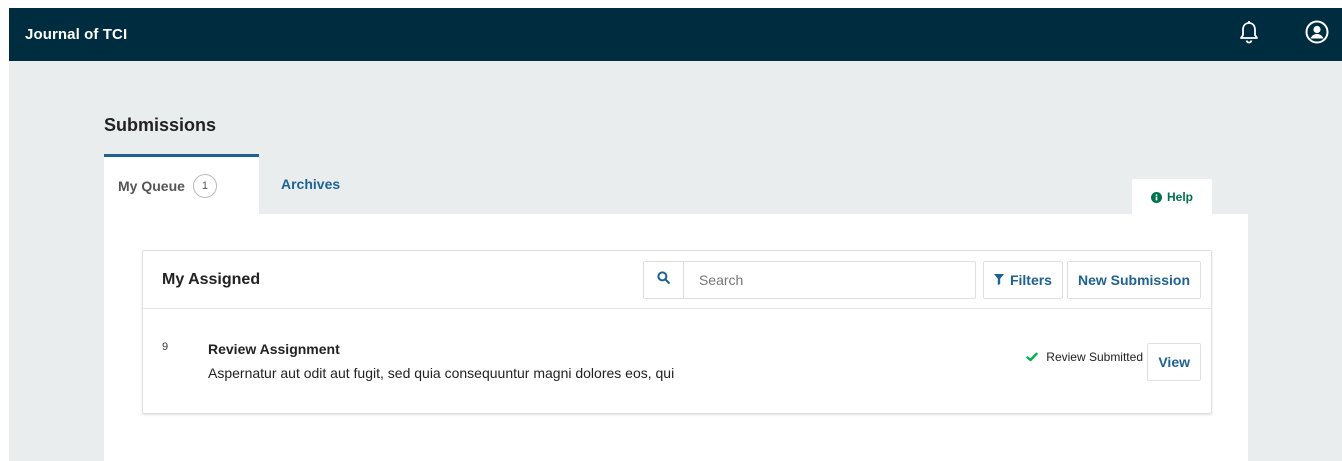 The height and width of the screenshot is (461, 1342). I want to click on user-menu-button, so click(1317, 35).